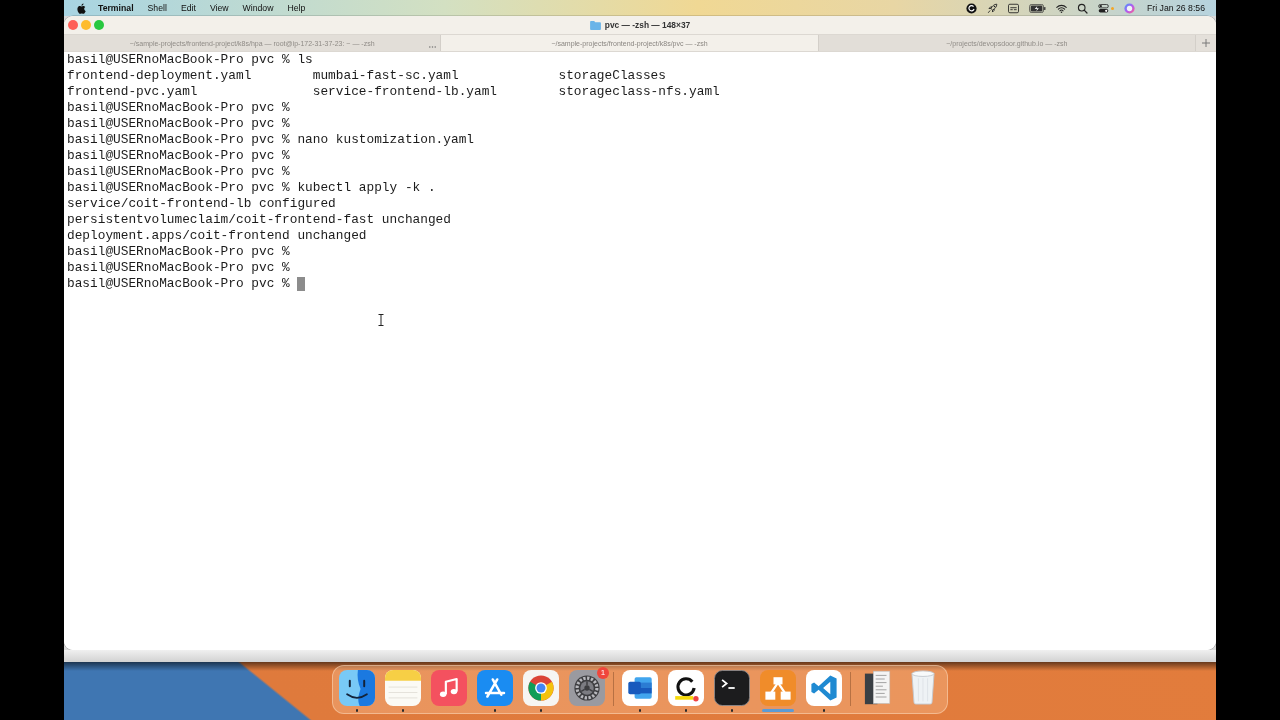 The width and height of the screenshot is (1280, 720). Describe the element at coordinates (201, 204) in the screenshot. I see `output-line: service/coit-frontend-lb configured` at that location.